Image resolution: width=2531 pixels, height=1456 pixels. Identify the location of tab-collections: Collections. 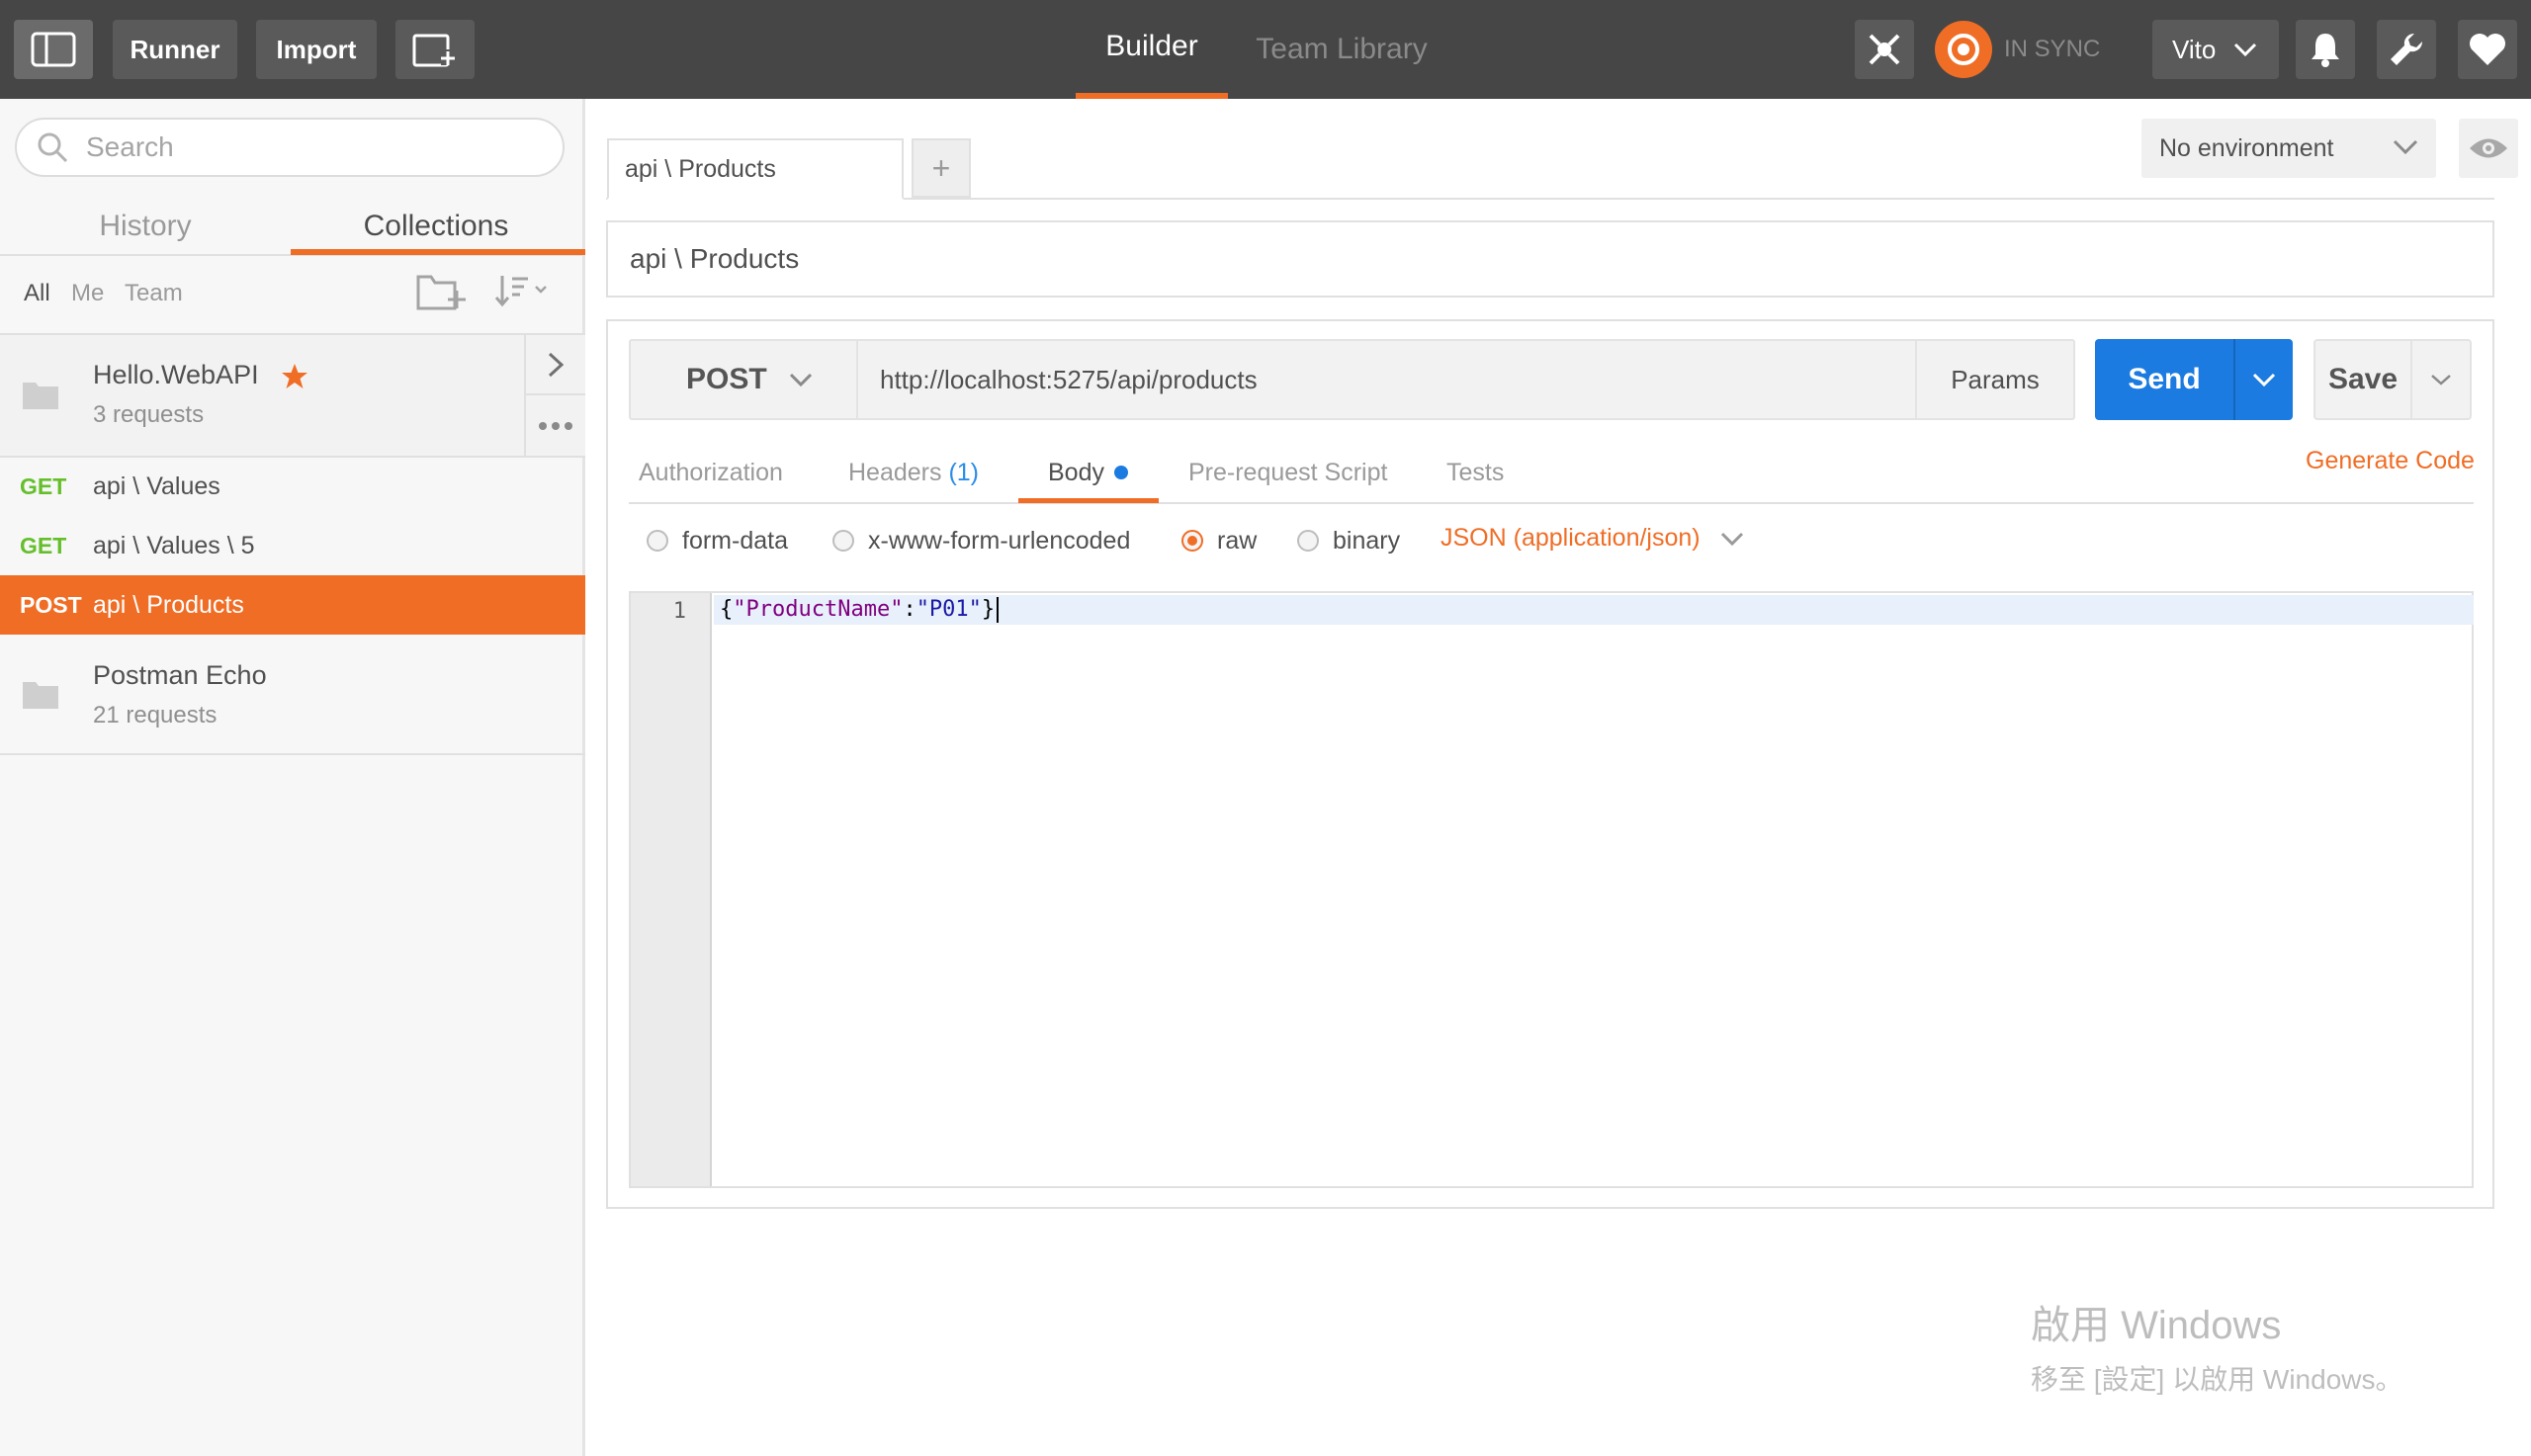
(436, 226).